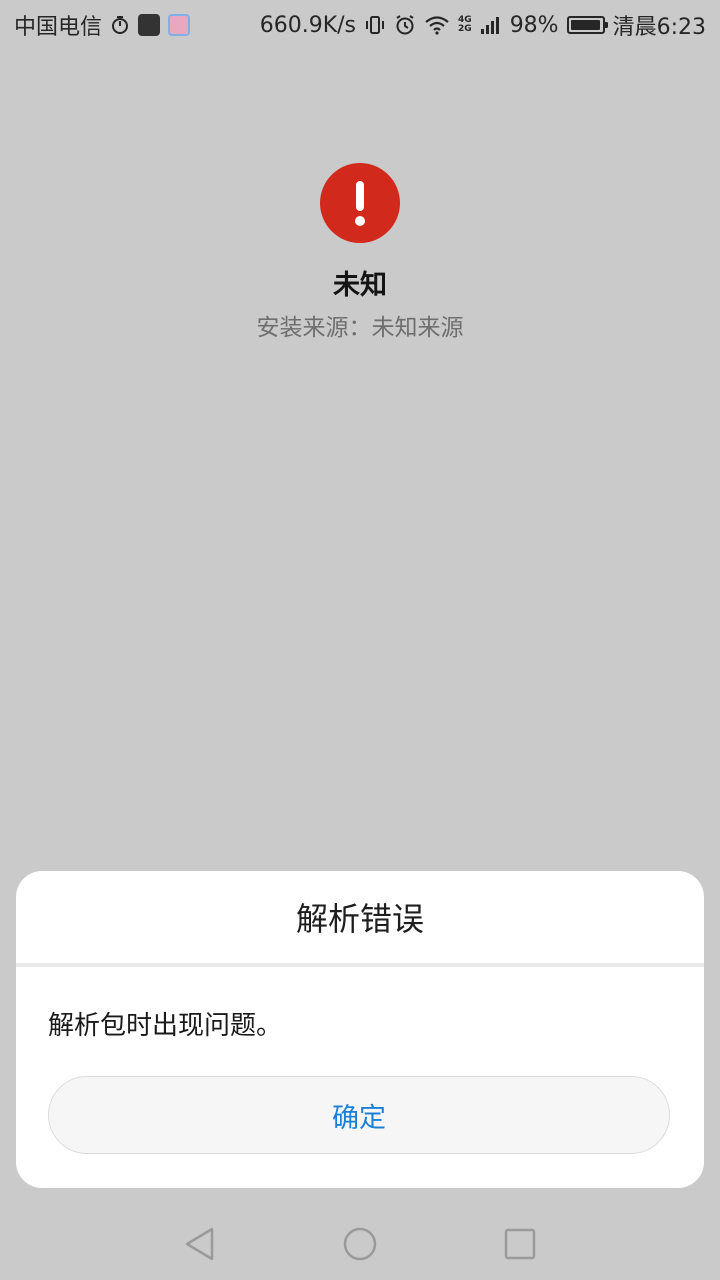 The image size is (720, 1280). Describe the element at coordinates (405, 25) in the screenshot. I see `alarm-icon` at that location.